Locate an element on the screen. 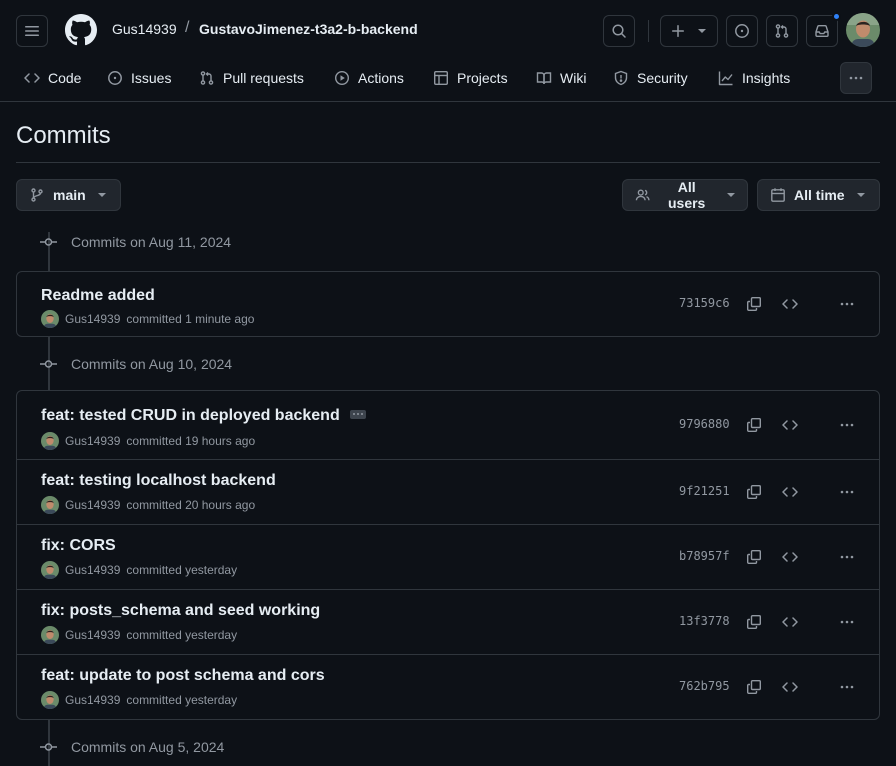  commit-sha-link: 73159c6 is located at coordinates (704, 303).